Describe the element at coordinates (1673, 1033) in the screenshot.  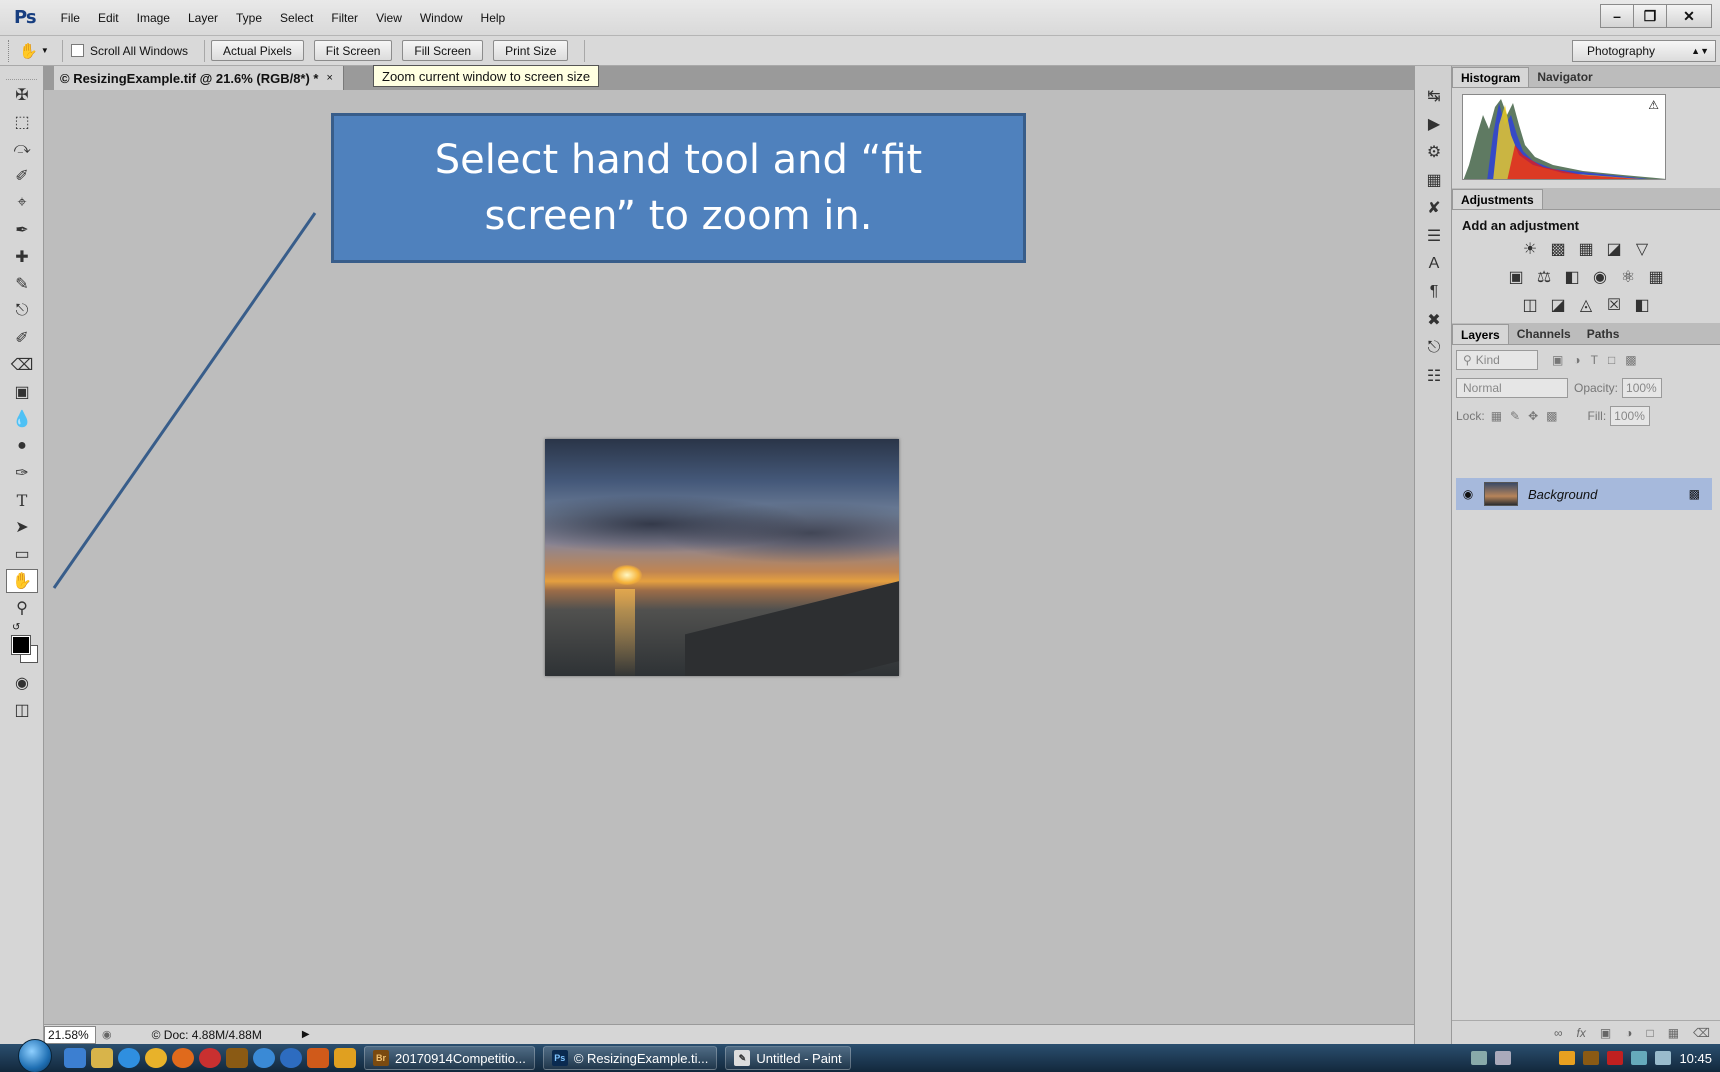
I see `new-layer-icon: ▦` at that location.